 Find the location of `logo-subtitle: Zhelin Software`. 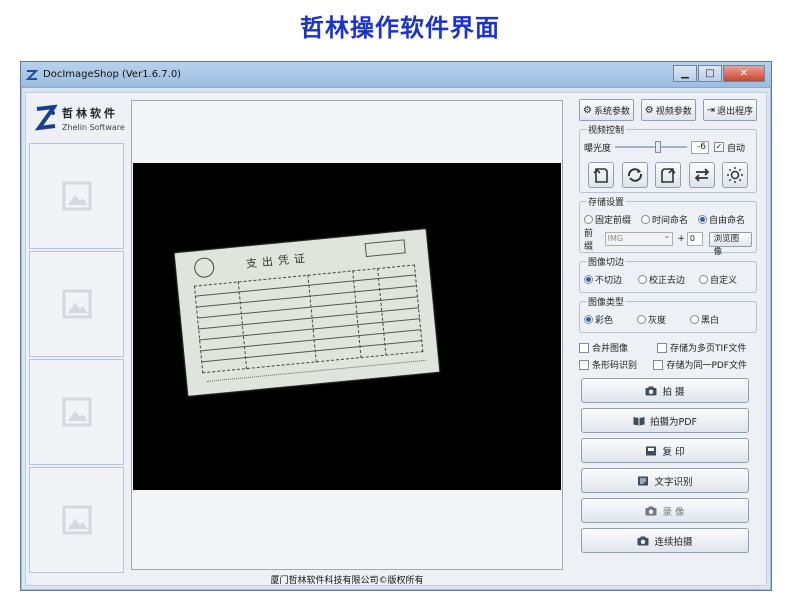

logo-subtitle: Zhelin Software is located at coordinates (93, 127).